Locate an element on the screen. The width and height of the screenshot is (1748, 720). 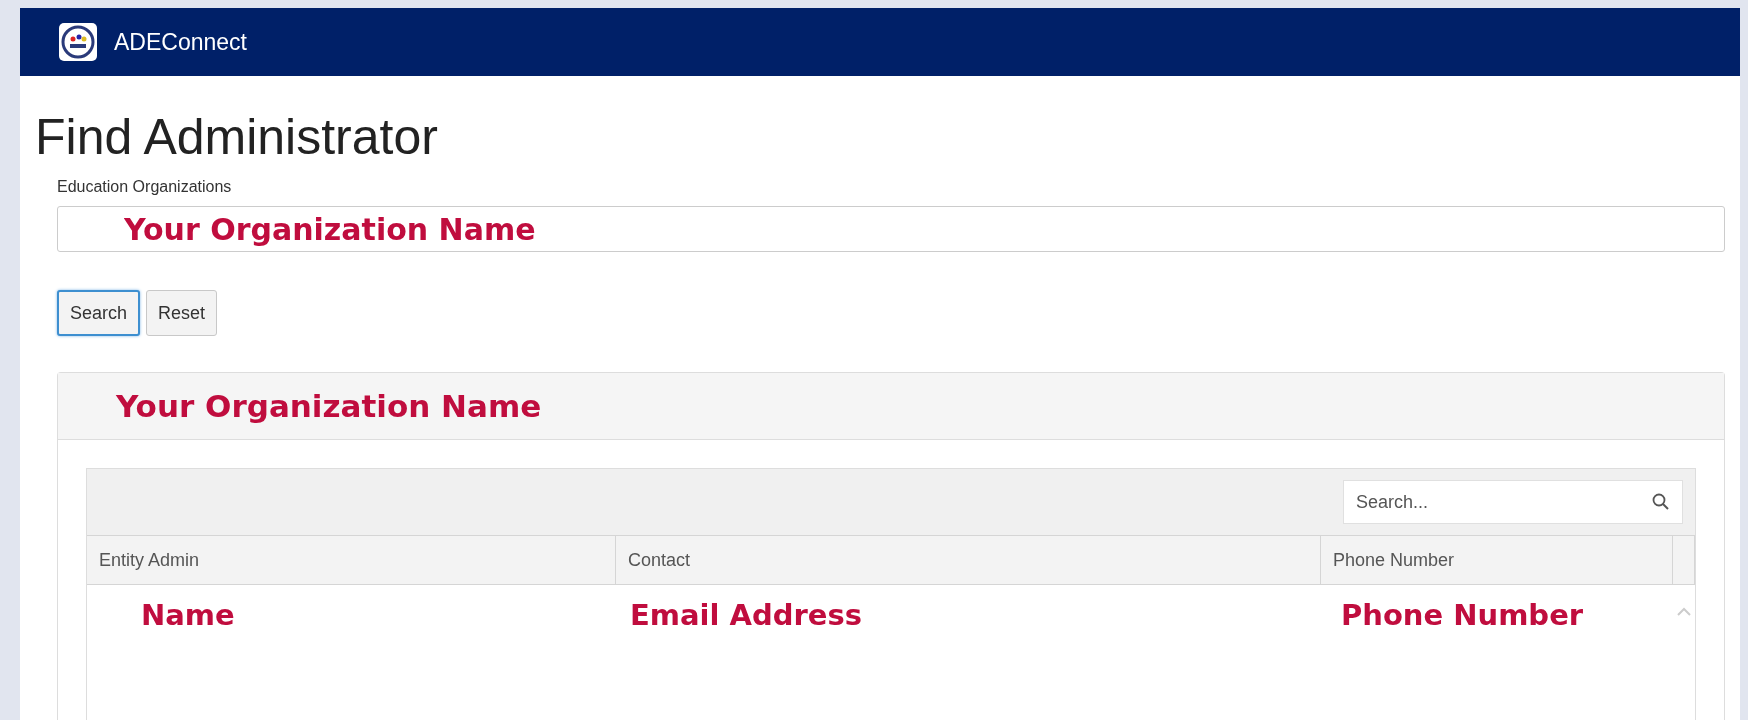
column-header: Entity Admin is located at coordinates (351, 560).